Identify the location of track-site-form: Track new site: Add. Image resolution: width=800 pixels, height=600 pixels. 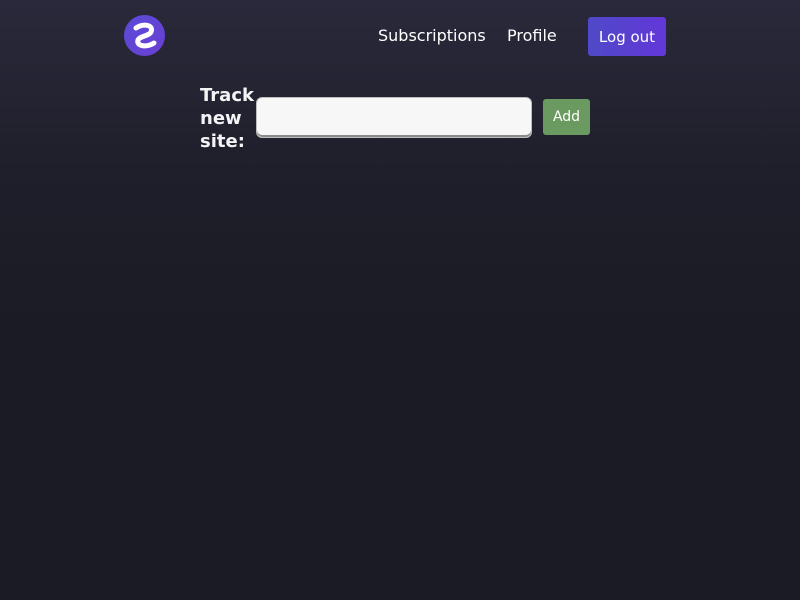
(400, 119).